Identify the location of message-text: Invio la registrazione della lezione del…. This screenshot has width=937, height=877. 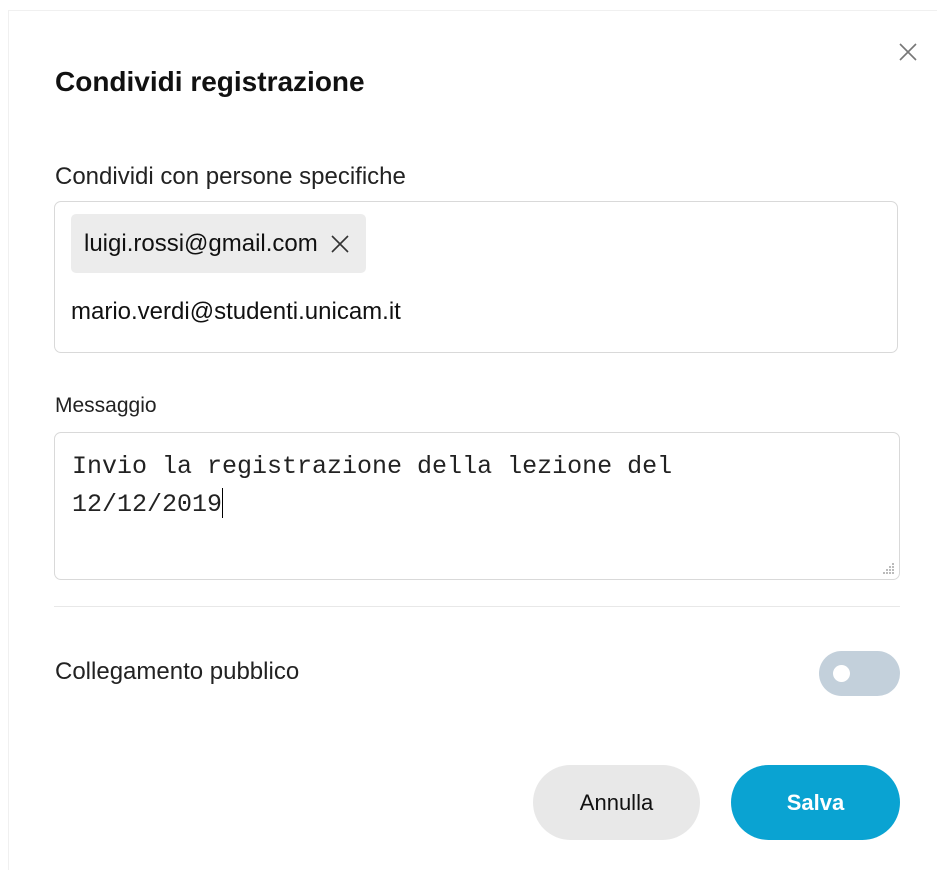
(452, 486).